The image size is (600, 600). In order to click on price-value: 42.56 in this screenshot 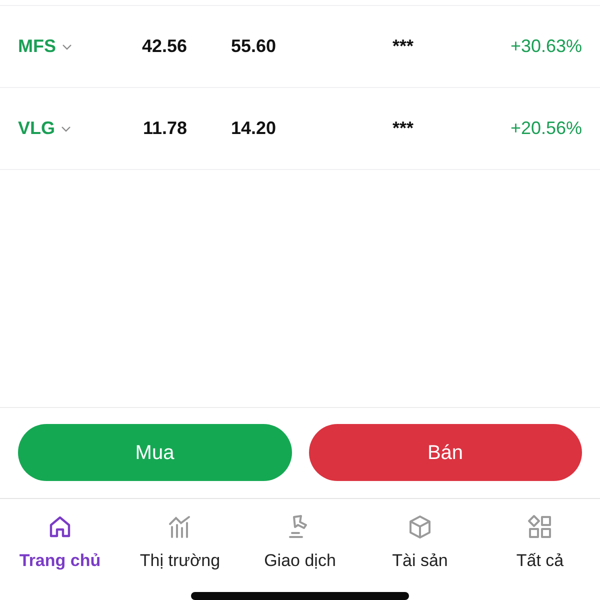, I will do `click(163, 46)`.